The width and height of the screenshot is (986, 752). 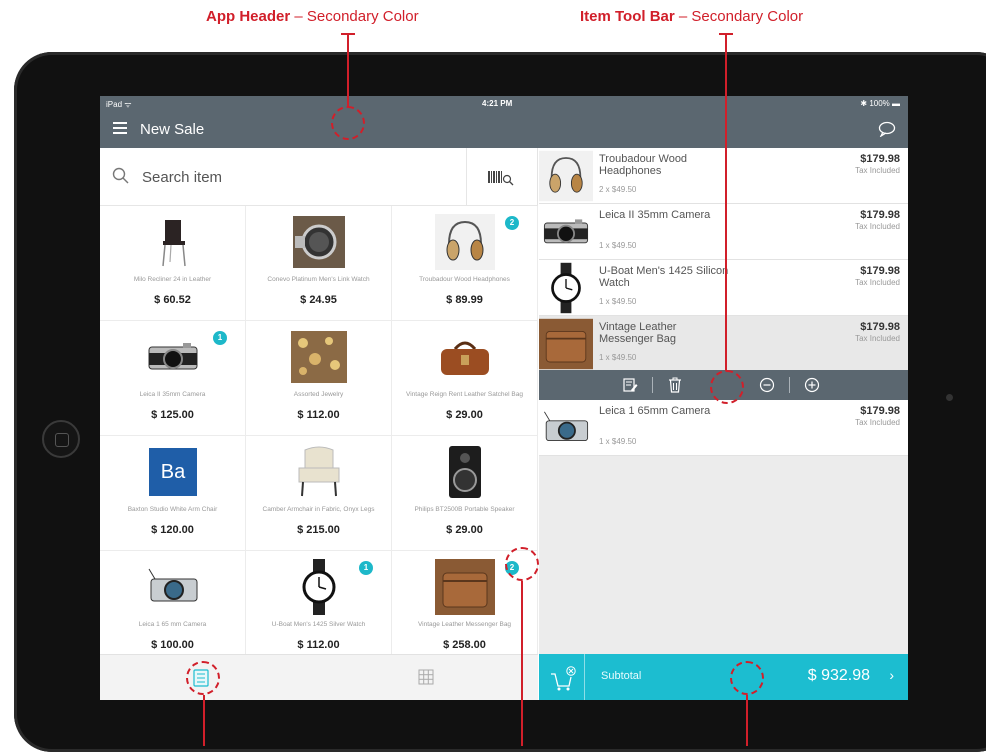 What do you see at coordinates (203, 678) in the screenshot?
I see `tab-marker` at bounding box center [203, 678].